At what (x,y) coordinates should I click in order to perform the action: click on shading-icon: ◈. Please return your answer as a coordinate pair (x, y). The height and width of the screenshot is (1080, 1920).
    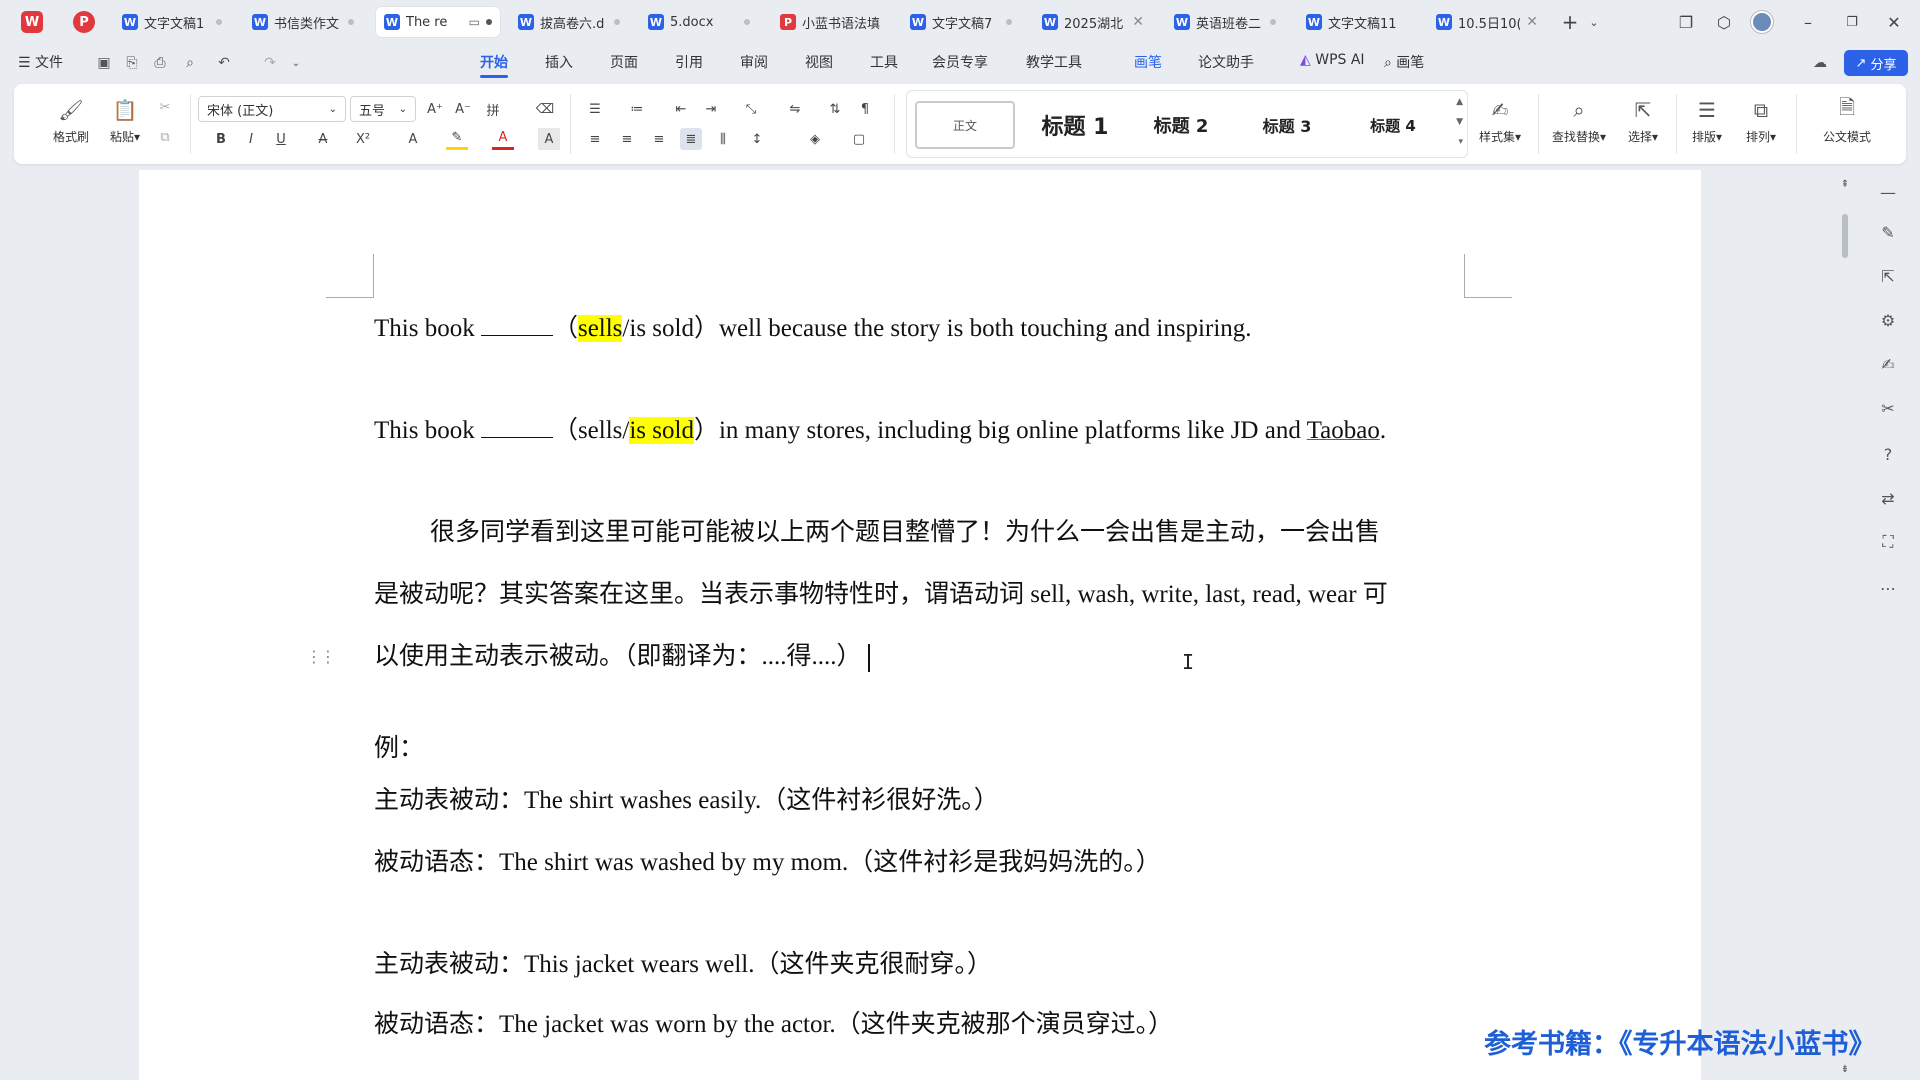
    Looking at the image, I should click on (815, 139).